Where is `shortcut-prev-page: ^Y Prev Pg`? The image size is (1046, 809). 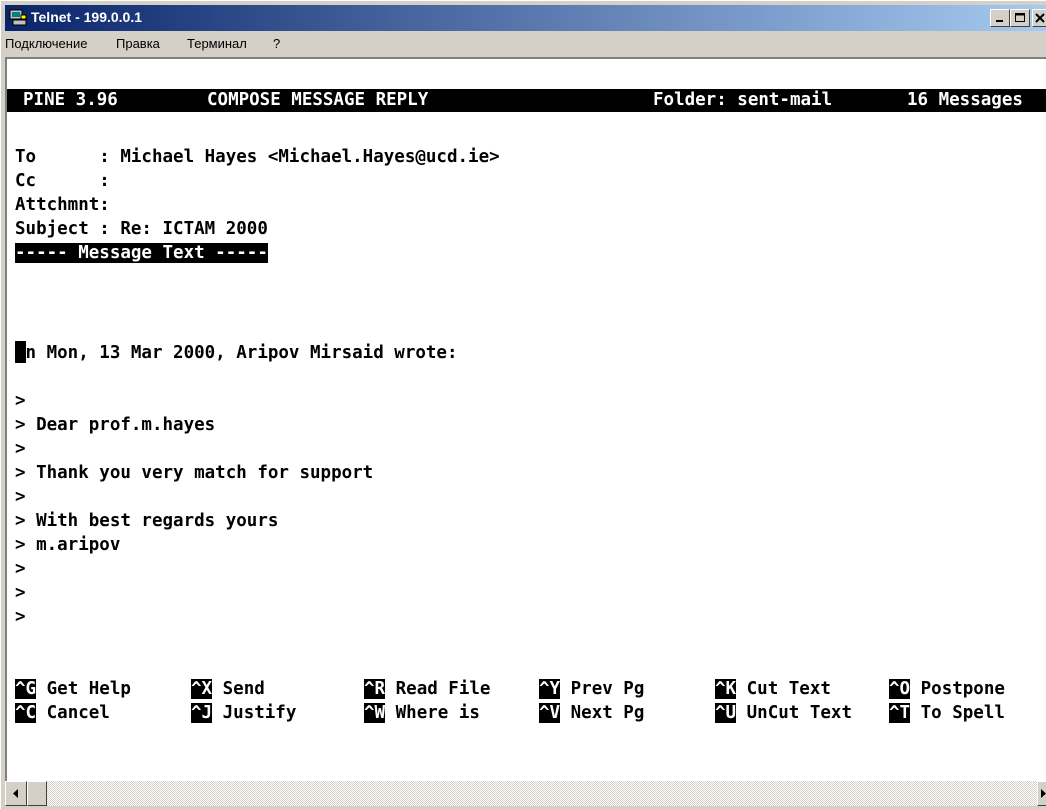 shortcut-prev-page: ^Y Prev Pg is located at coordinates (591, 689).